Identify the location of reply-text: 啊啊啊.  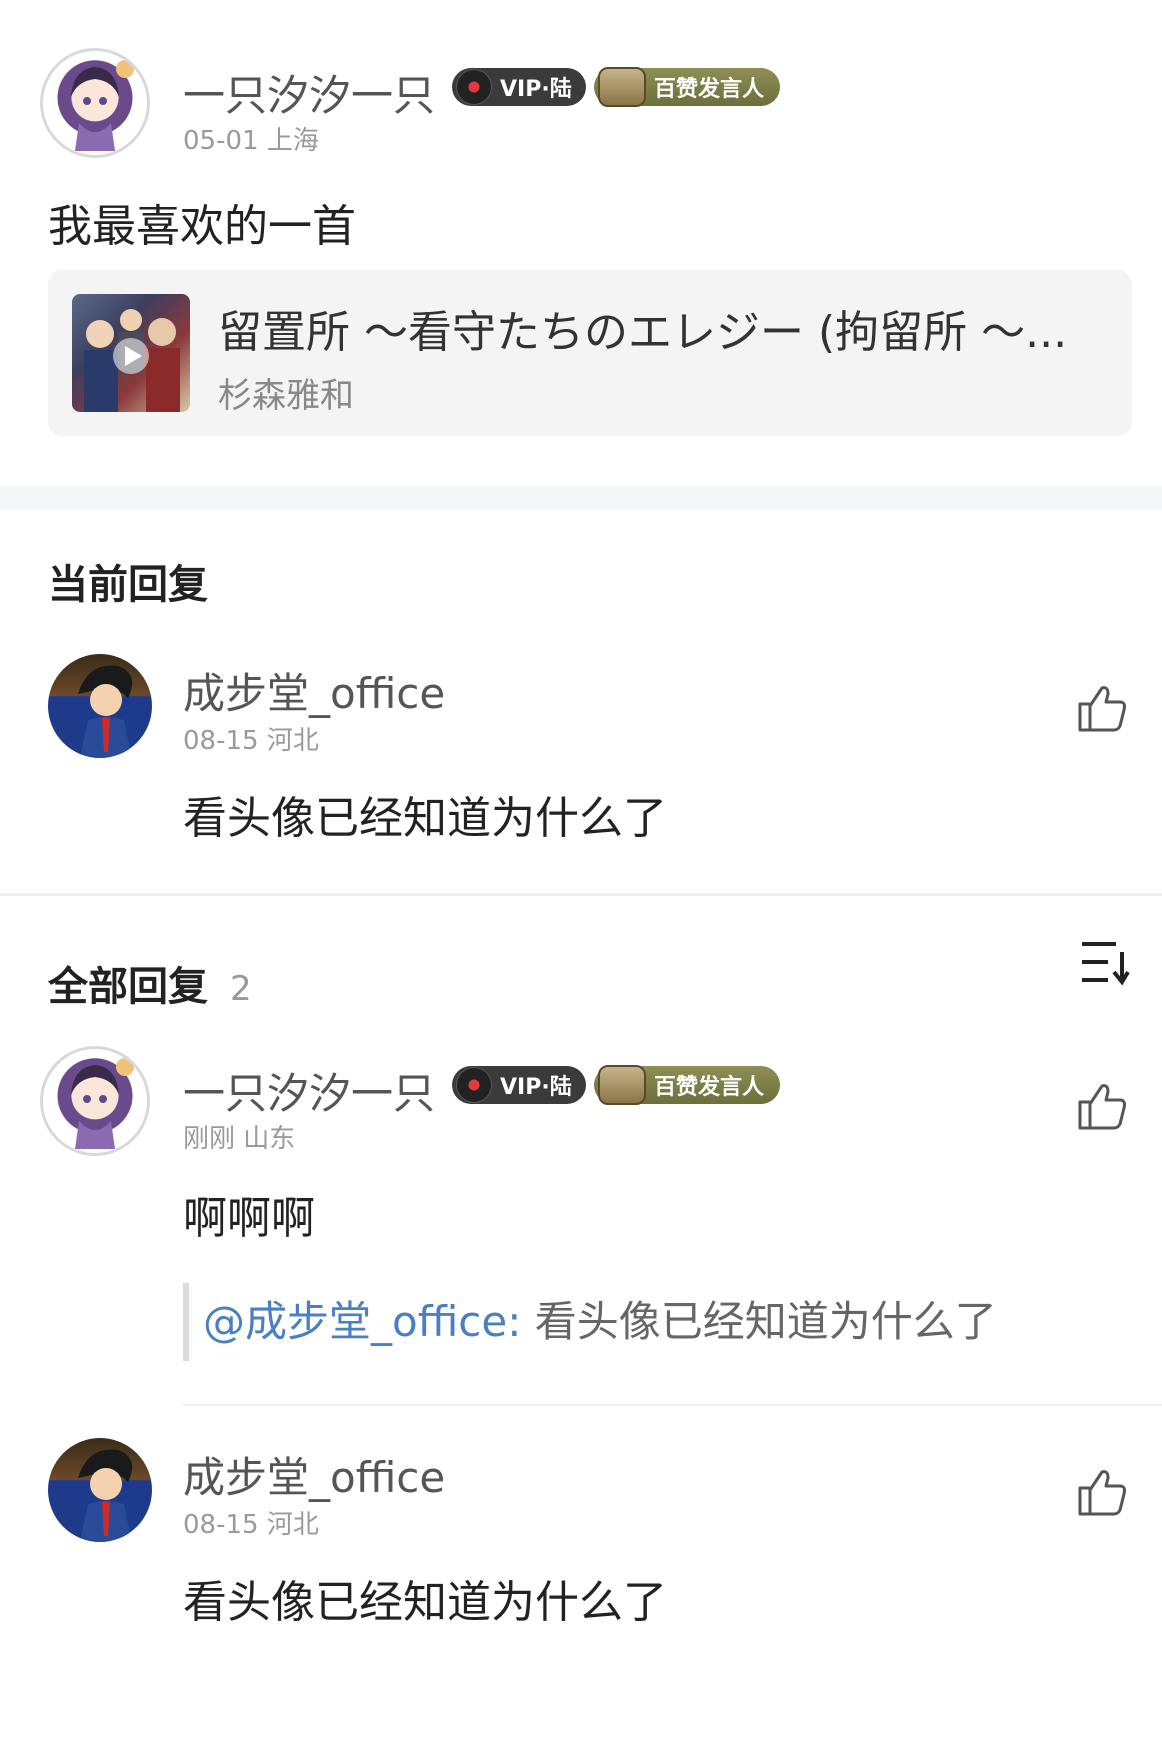
(249, 1218).